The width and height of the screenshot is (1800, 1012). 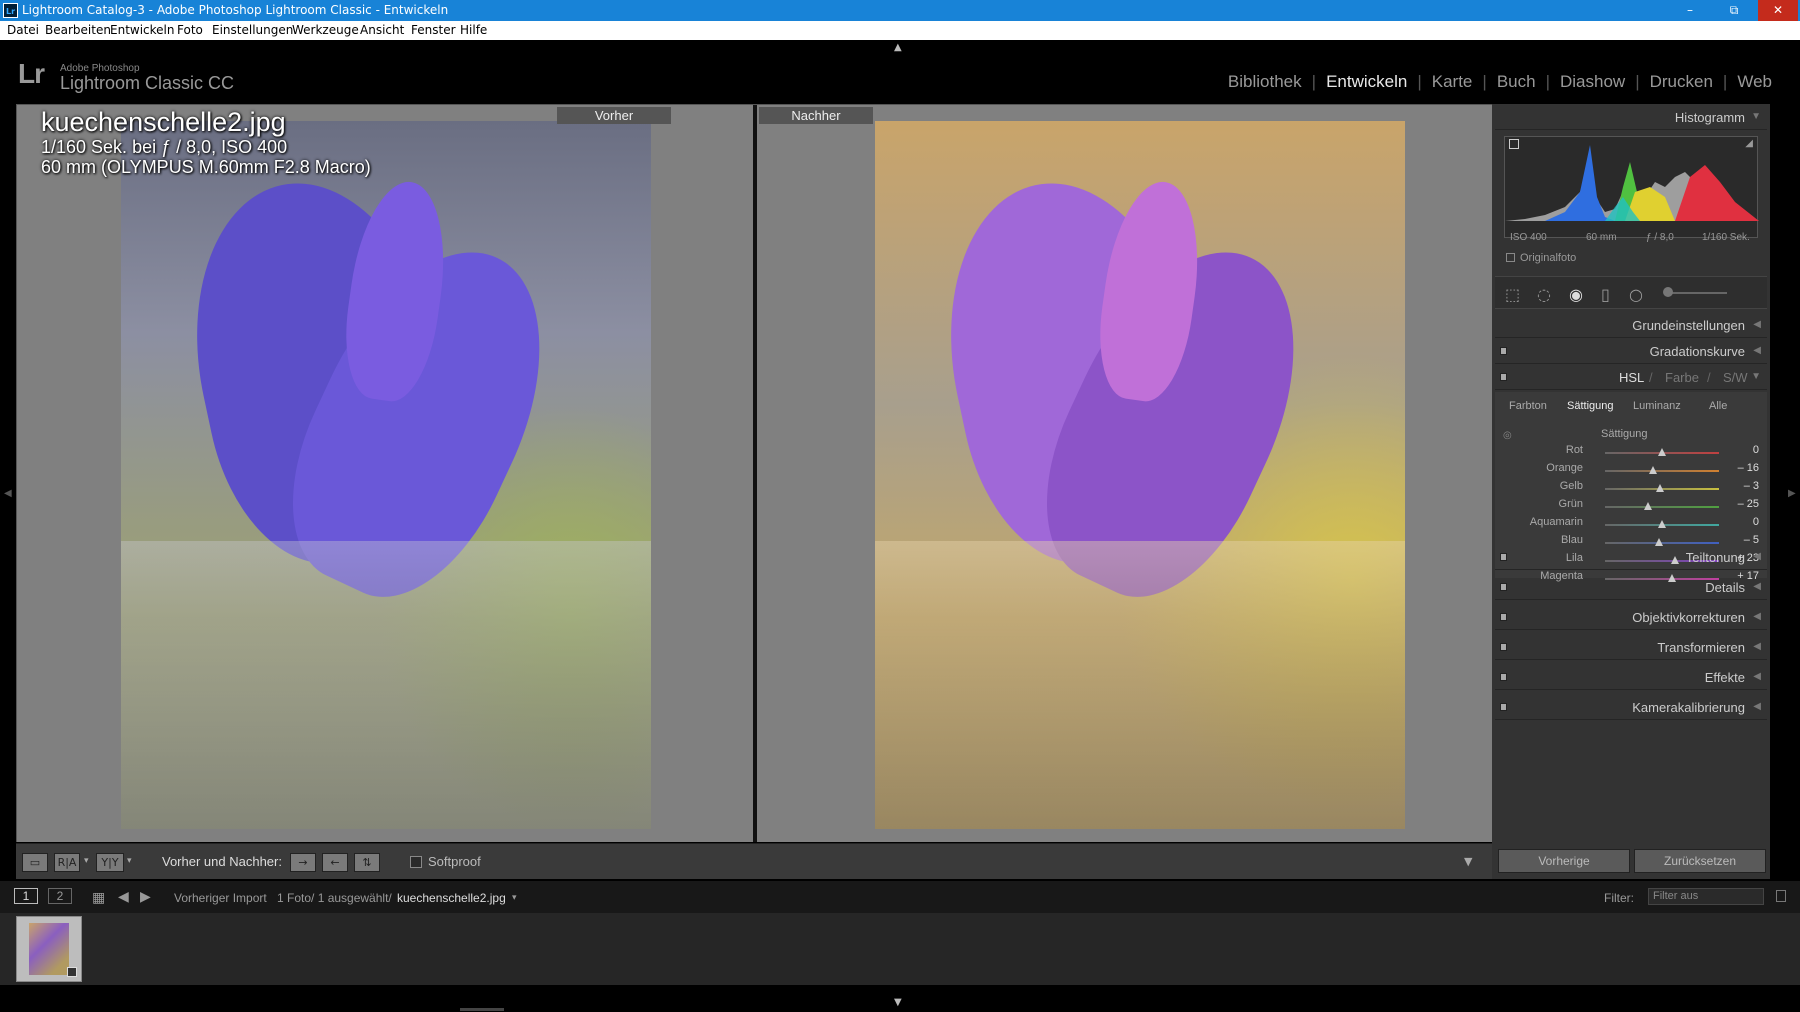 I want to click on section-kamerakalibrierung: Kamerakalibrierung ◀, so click(x=1631, y=707).